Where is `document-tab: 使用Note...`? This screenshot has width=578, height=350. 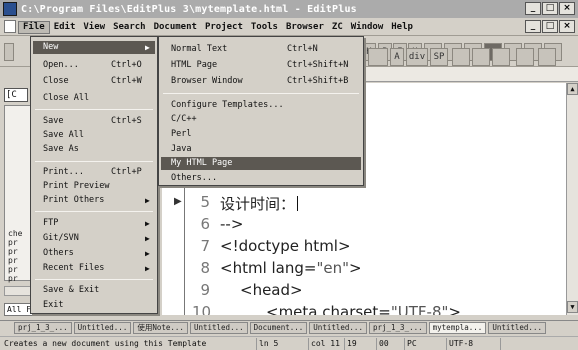 document-tab: 使用Note... is located at coordinates (160, 328).